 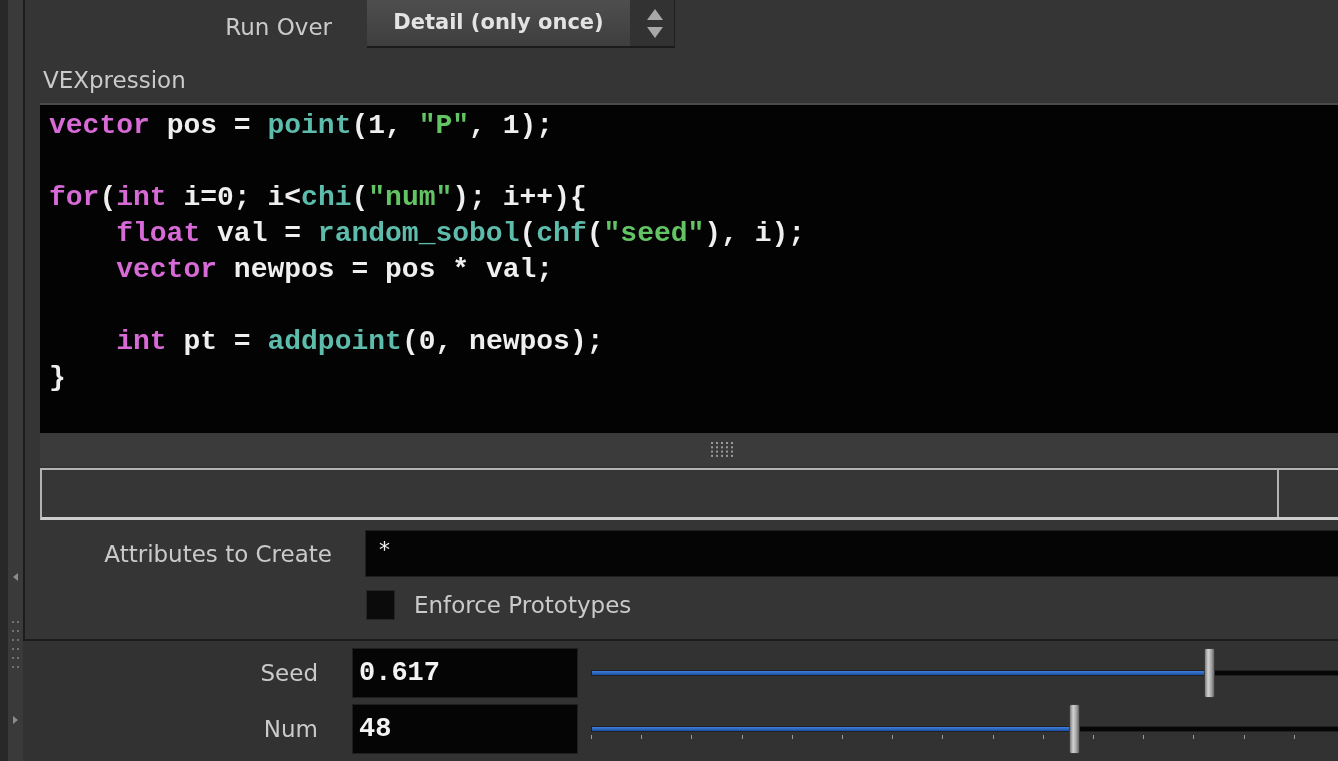 What do you see at coordinates (290, 729) in the screenshot?
I see `field-label: Num` at bounding box center [290, 729].